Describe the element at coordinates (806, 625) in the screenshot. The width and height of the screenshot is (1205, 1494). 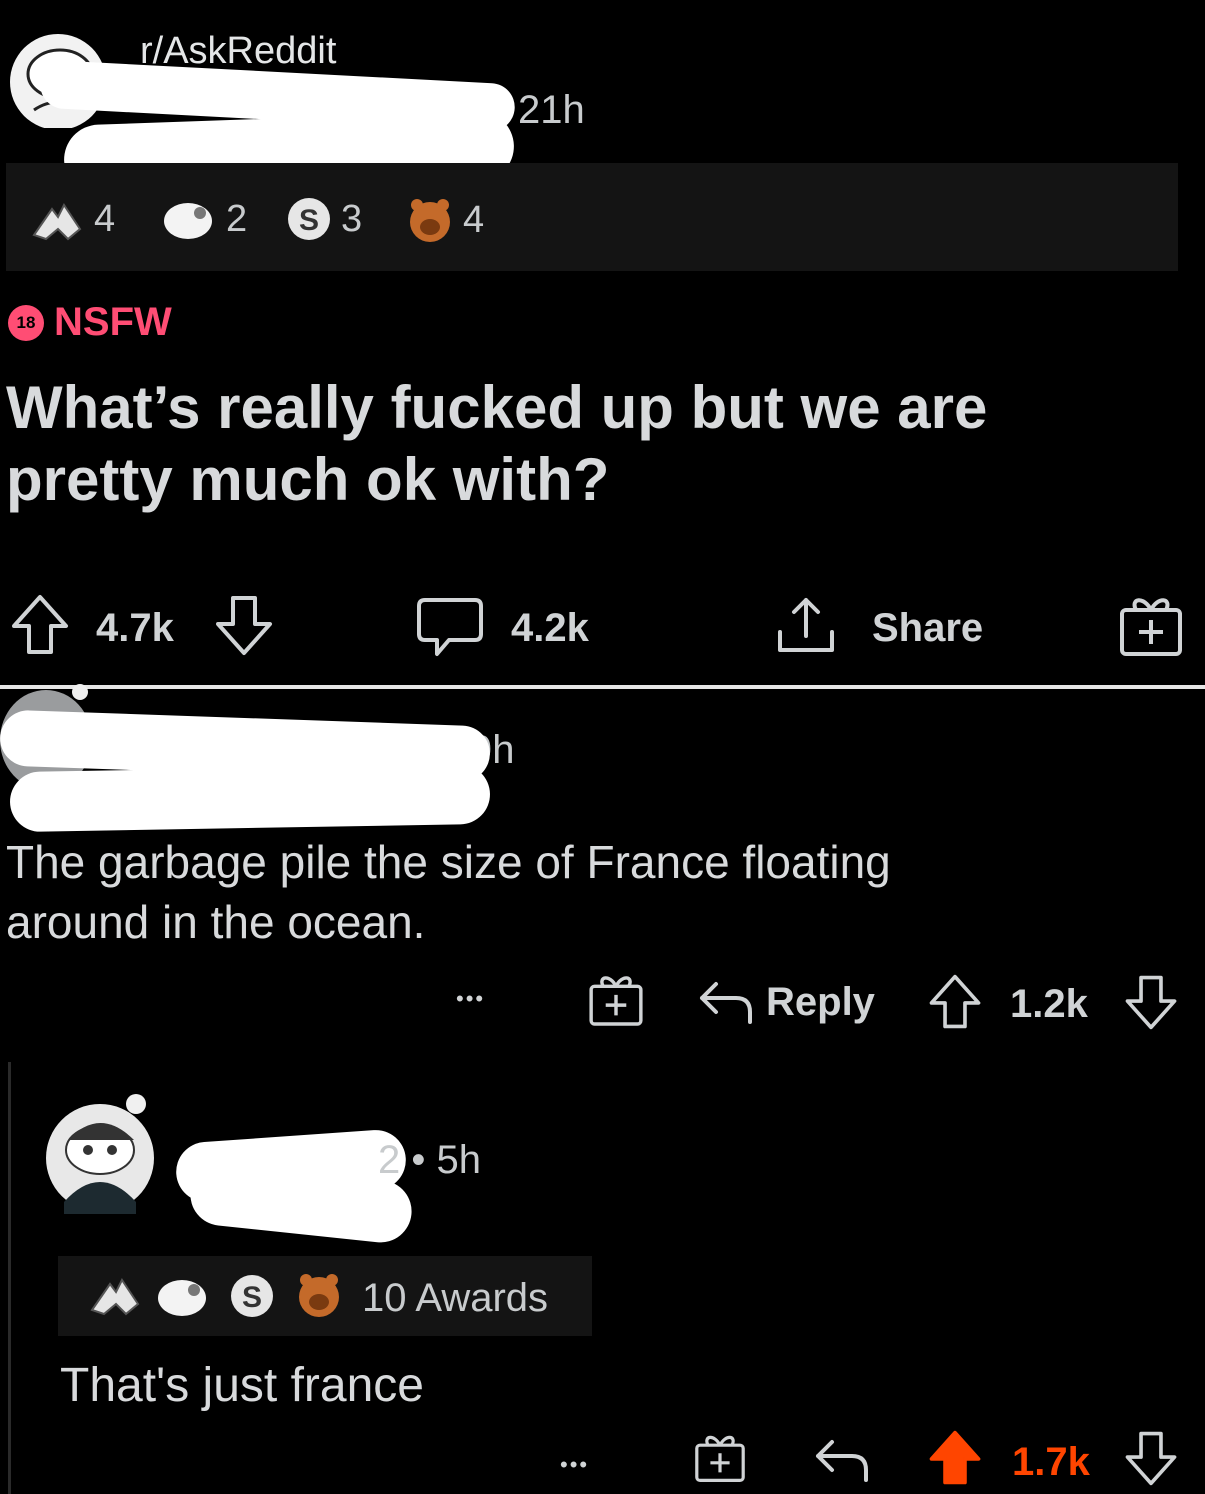
I see `share-icon` at that location.